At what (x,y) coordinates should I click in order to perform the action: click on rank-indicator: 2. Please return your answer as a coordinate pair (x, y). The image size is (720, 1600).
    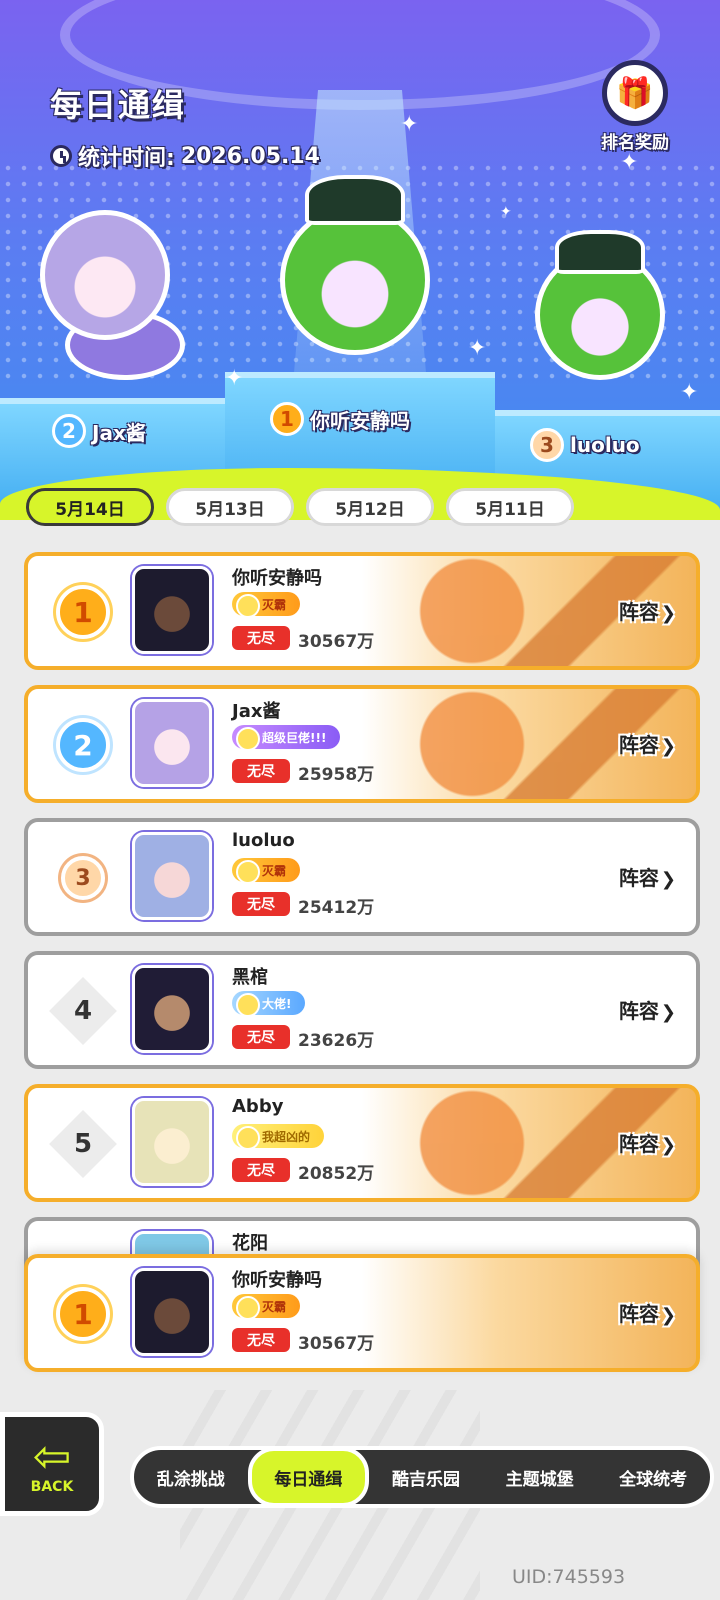
    Looking at the image, I should click on (83, 745).